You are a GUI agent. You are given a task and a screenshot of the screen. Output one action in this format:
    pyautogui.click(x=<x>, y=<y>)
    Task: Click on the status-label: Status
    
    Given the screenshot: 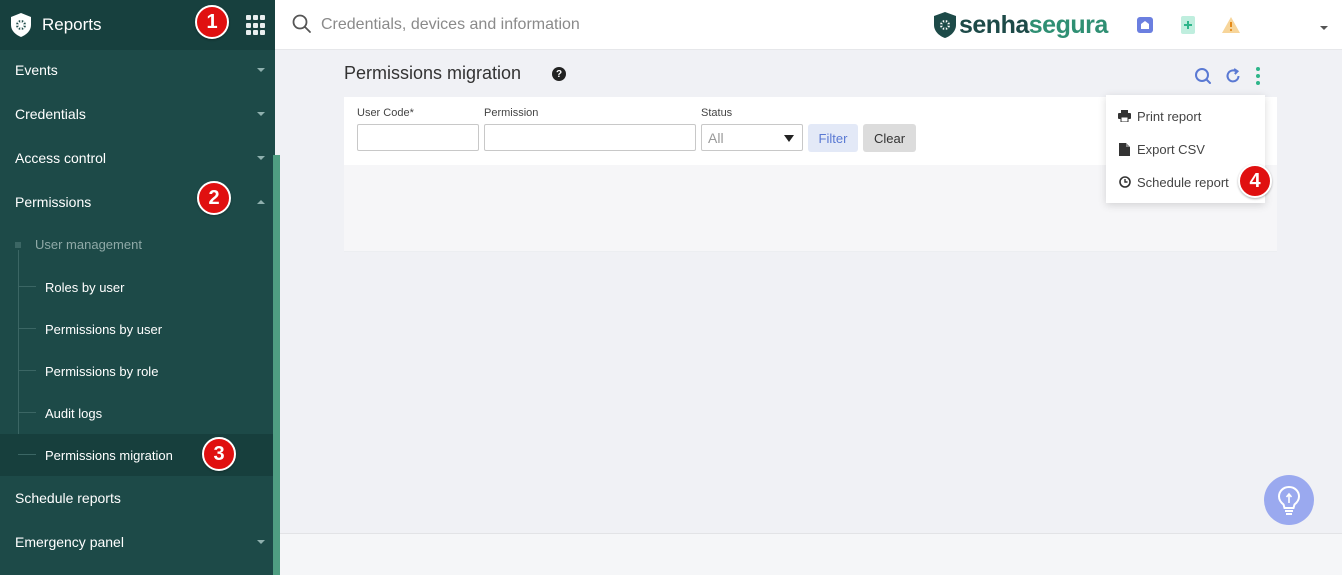 What is the action you would take?
    pyautogui.click(x=717, y=113)
    